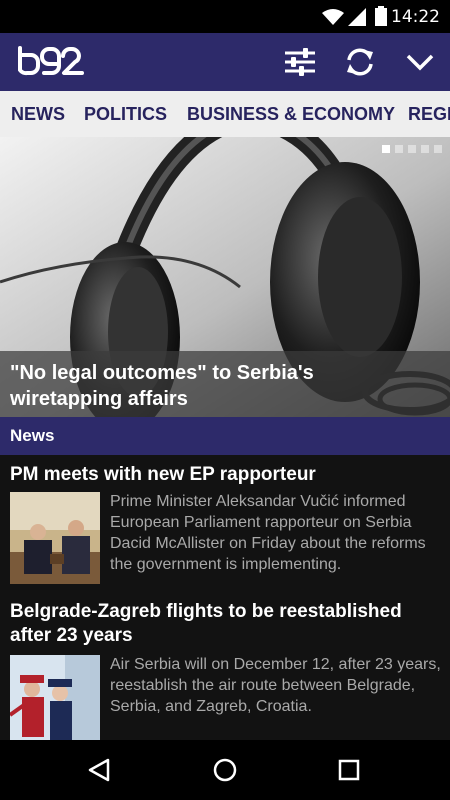  I want to click on carousel-indicator, so click(412, 149).